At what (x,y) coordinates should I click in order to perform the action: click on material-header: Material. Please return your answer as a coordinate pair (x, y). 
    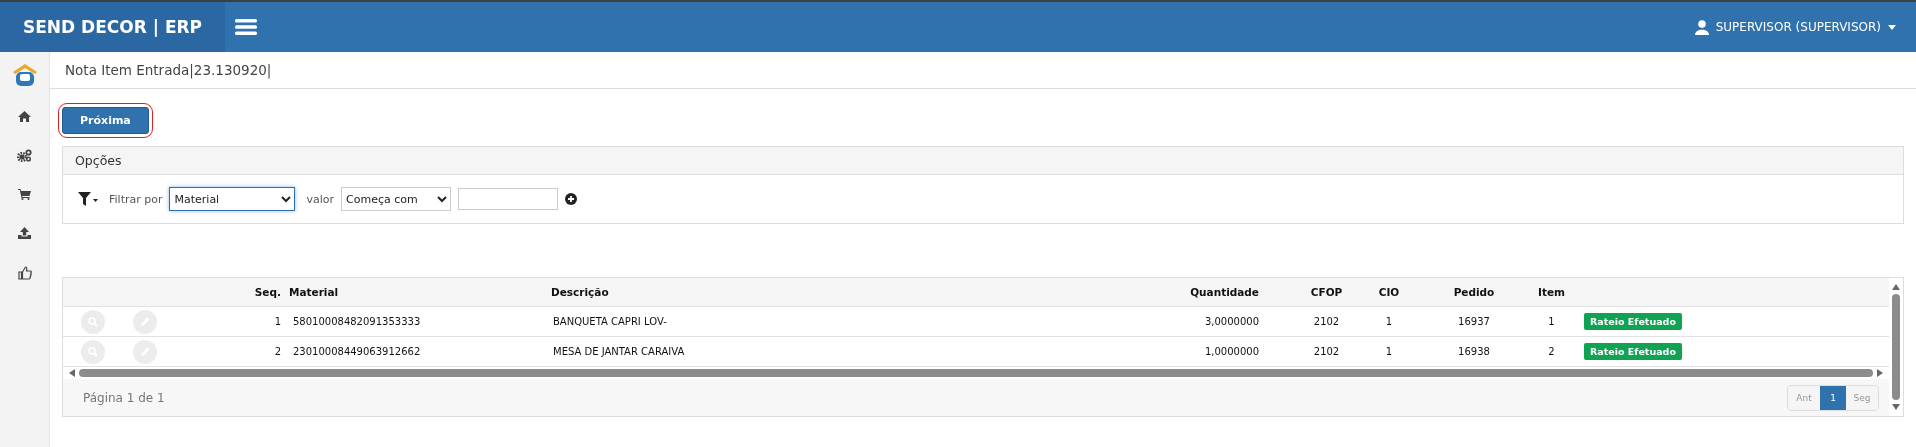
    Looking at the image, I should click on (314, 292).